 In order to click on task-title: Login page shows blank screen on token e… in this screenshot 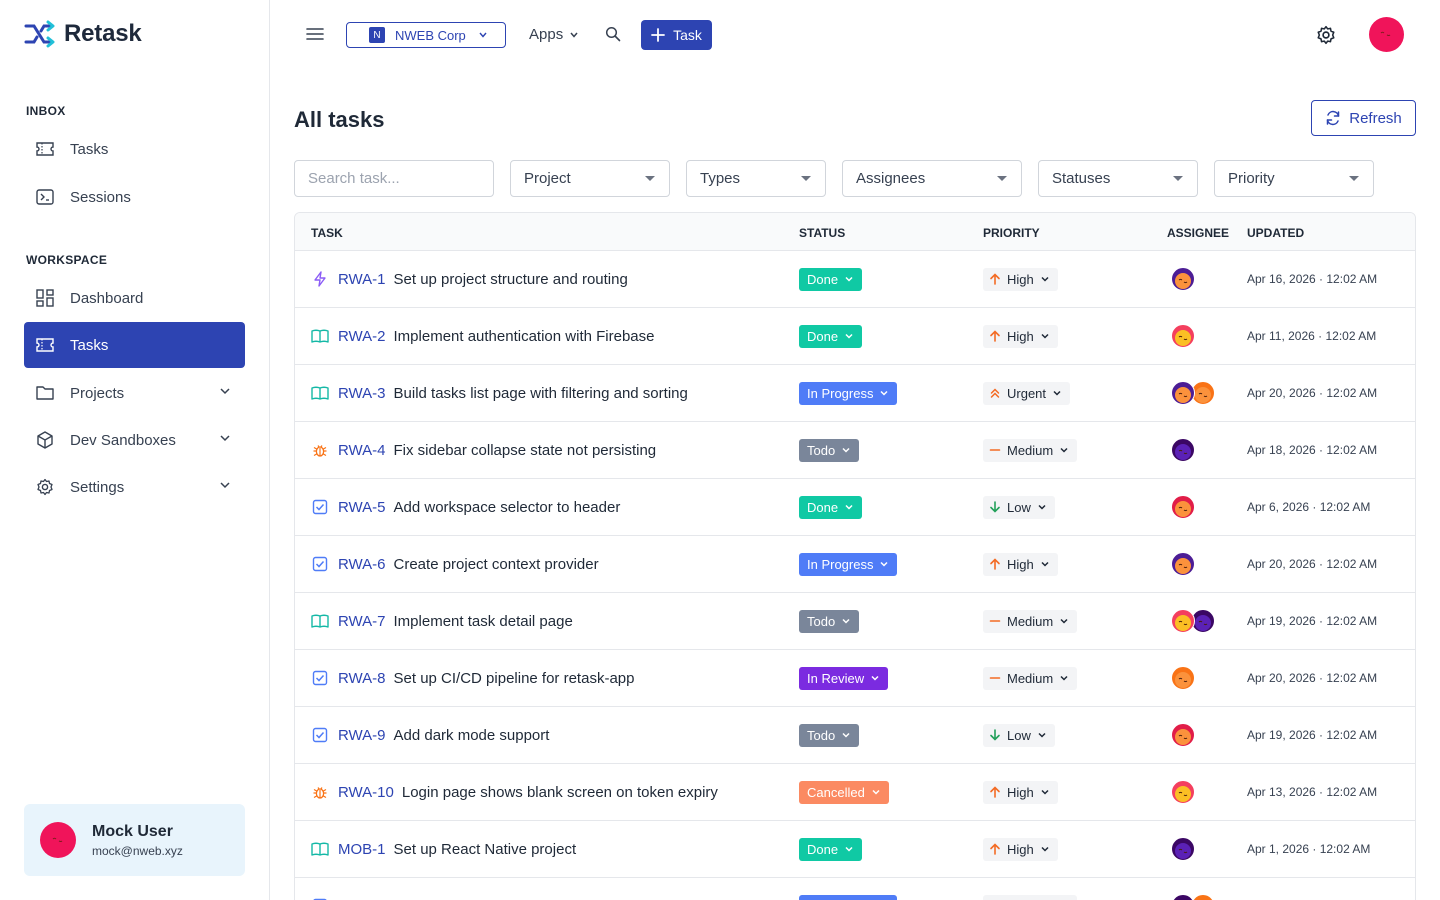, I will do `click(560, 792)`.